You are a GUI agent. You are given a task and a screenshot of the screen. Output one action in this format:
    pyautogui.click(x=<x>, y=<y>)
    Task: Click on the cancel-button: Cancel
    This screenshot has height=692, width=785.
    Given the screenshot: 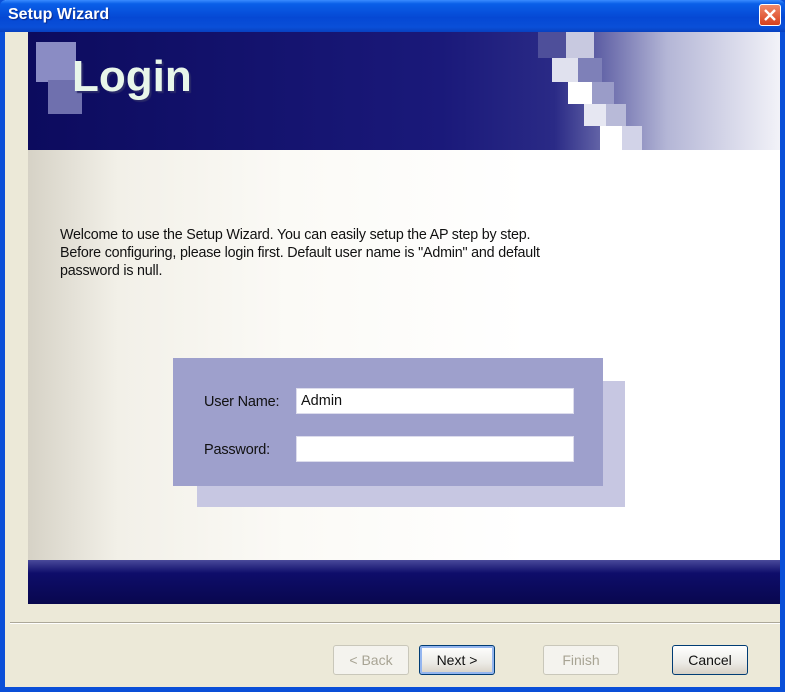 What is the action you would take?
    pyautogui.click(x=710, y=660)
    